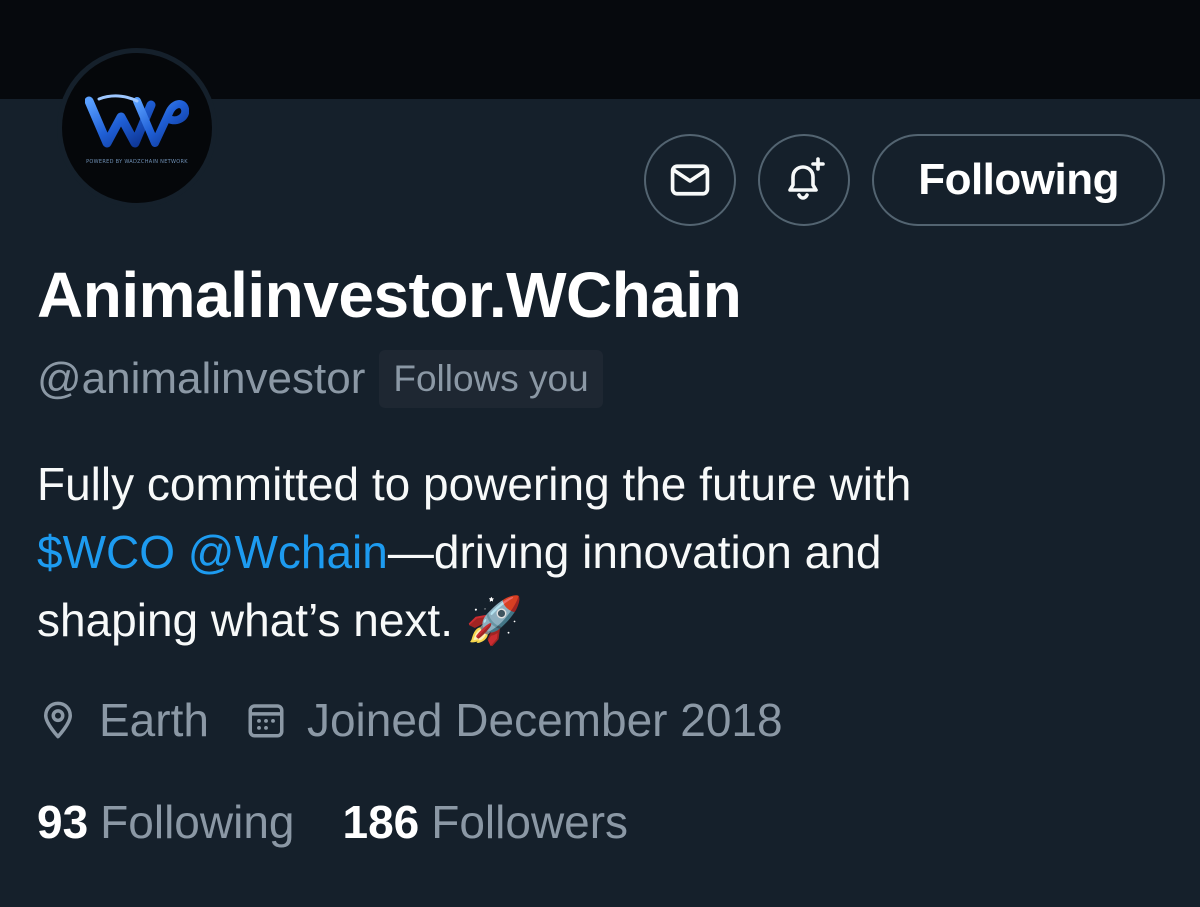 This screenshot has height=907, width=1200. What do you see at coordinates (381, 822) in the screenshot?
I see `followers-count: 186` at bounding box center [381, 822].